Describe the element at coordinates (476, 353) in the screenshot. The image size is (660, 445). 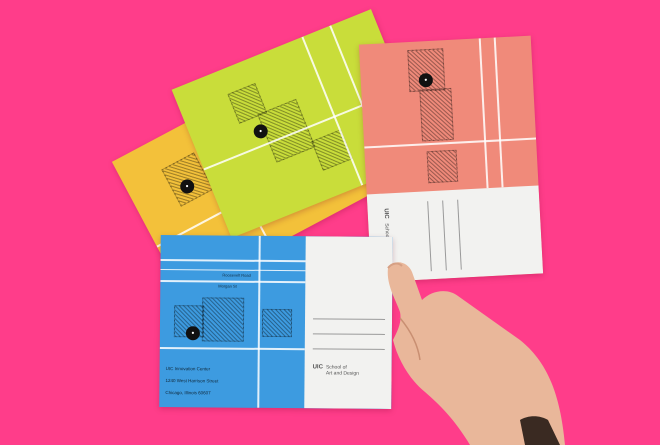
I see `hand-illustration` at that location.